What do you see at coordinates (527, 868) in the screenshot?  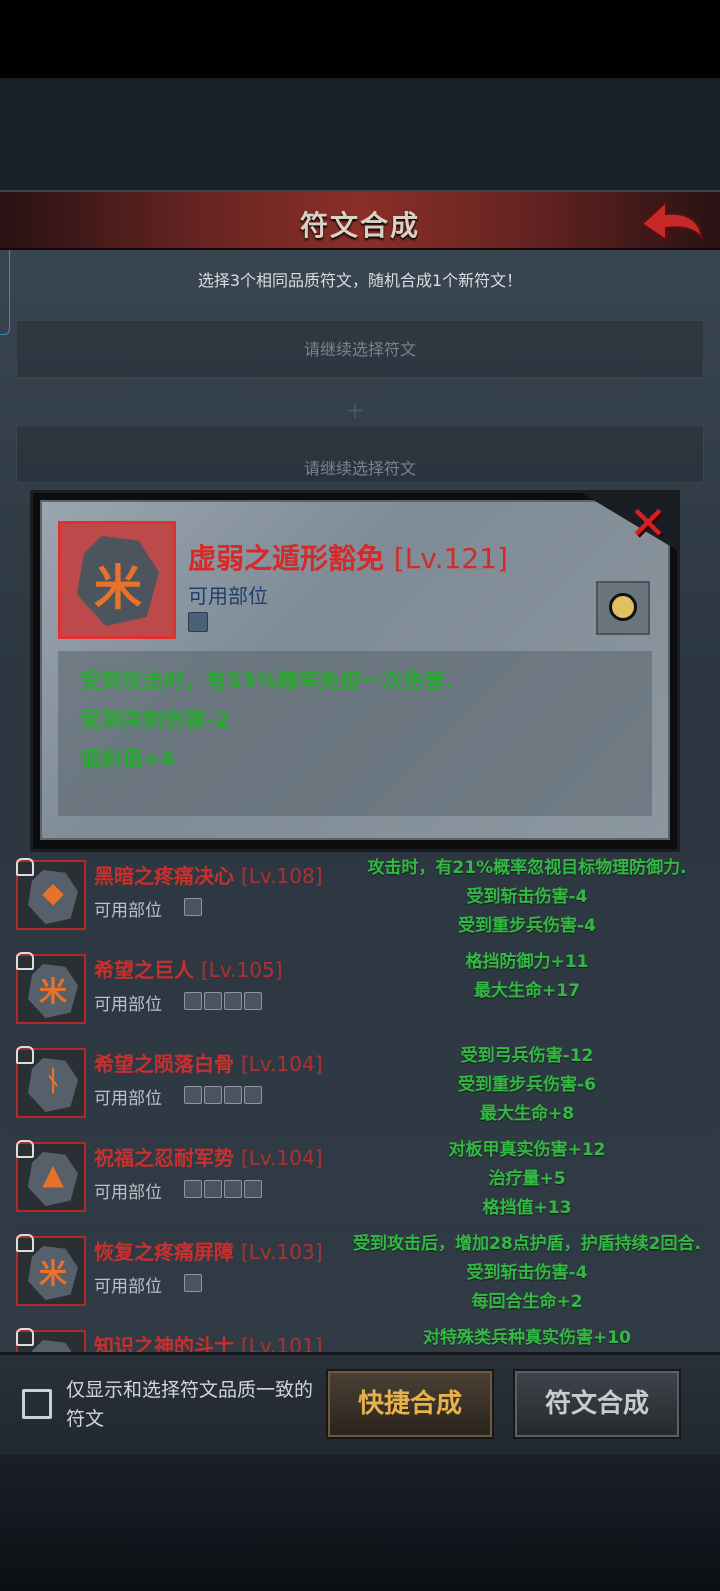 I see `effect-line: 攻击时，有21%概率忽视目标物理防御力.` at bounding box center [527, 868].